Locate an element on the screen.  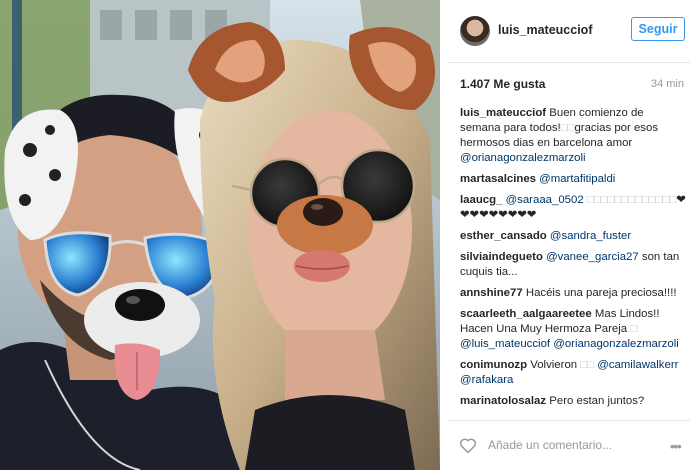
comment-username: martasalcines is located at coordinates (498, 179).